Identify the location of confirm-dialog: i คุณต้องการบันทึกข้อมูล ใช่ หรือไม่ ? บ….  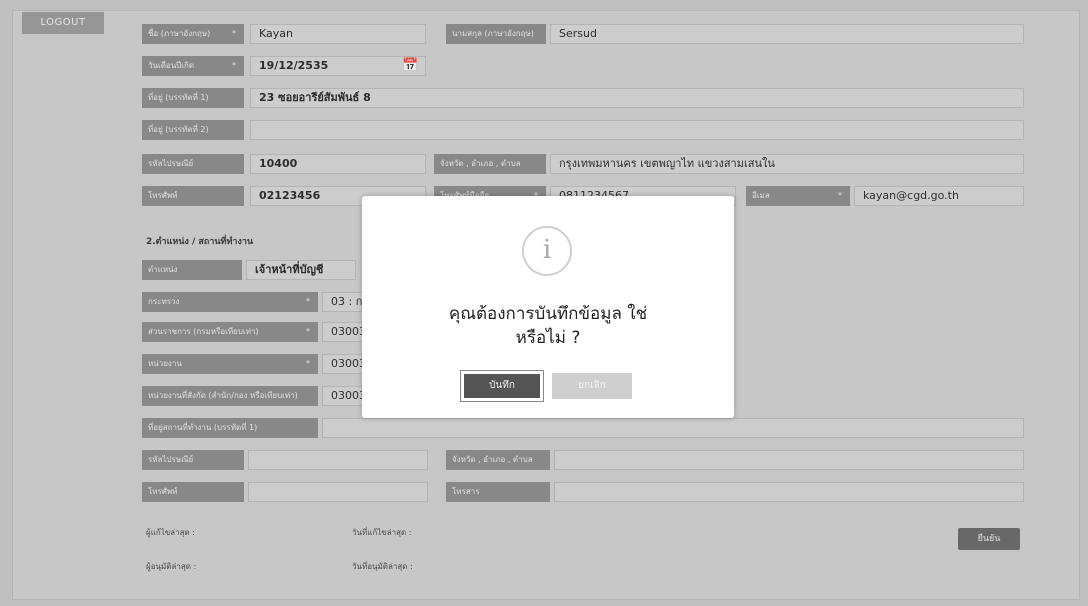
(548, 307).